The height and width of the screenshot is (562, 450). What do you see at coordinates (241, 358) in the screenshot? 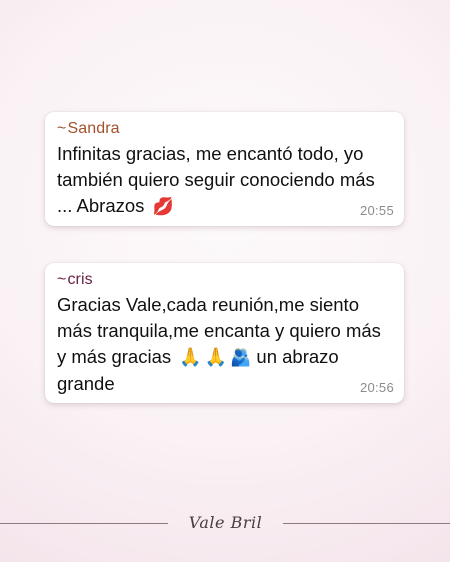
I see `people-hugging-icon: 🫂` at bounding box center [241, 358].